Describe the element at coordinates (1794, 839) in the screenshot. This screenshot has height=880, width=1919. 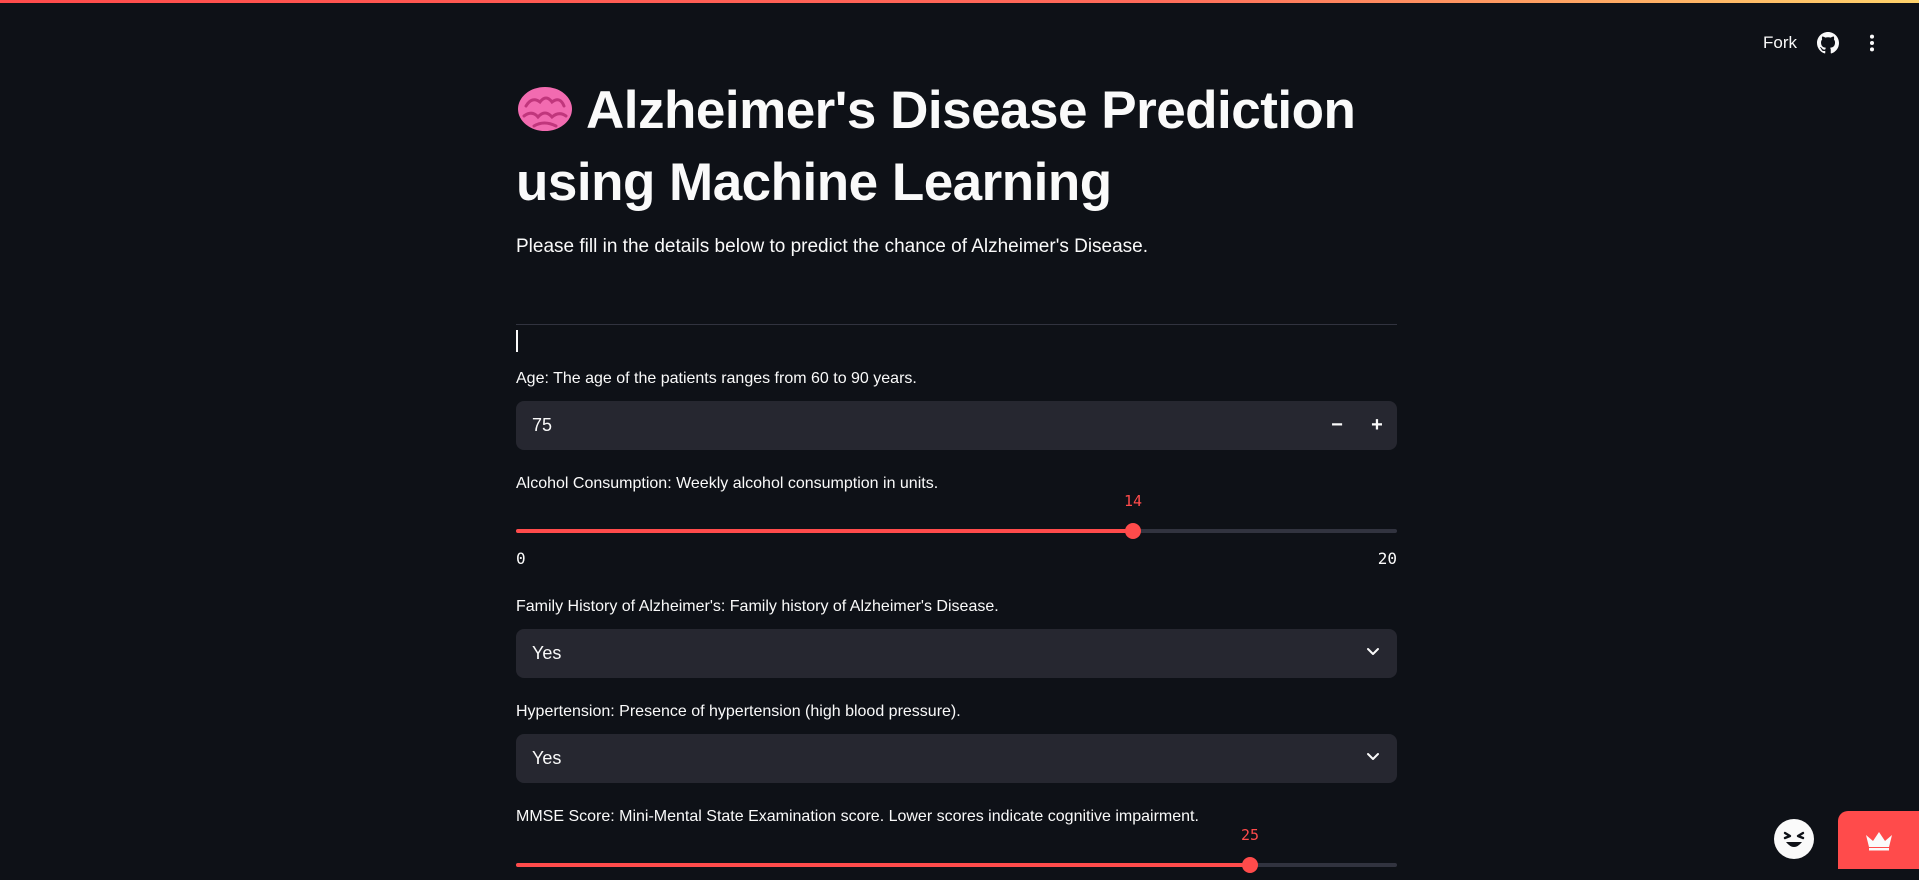
I see `grinning-face-icon` at that location.